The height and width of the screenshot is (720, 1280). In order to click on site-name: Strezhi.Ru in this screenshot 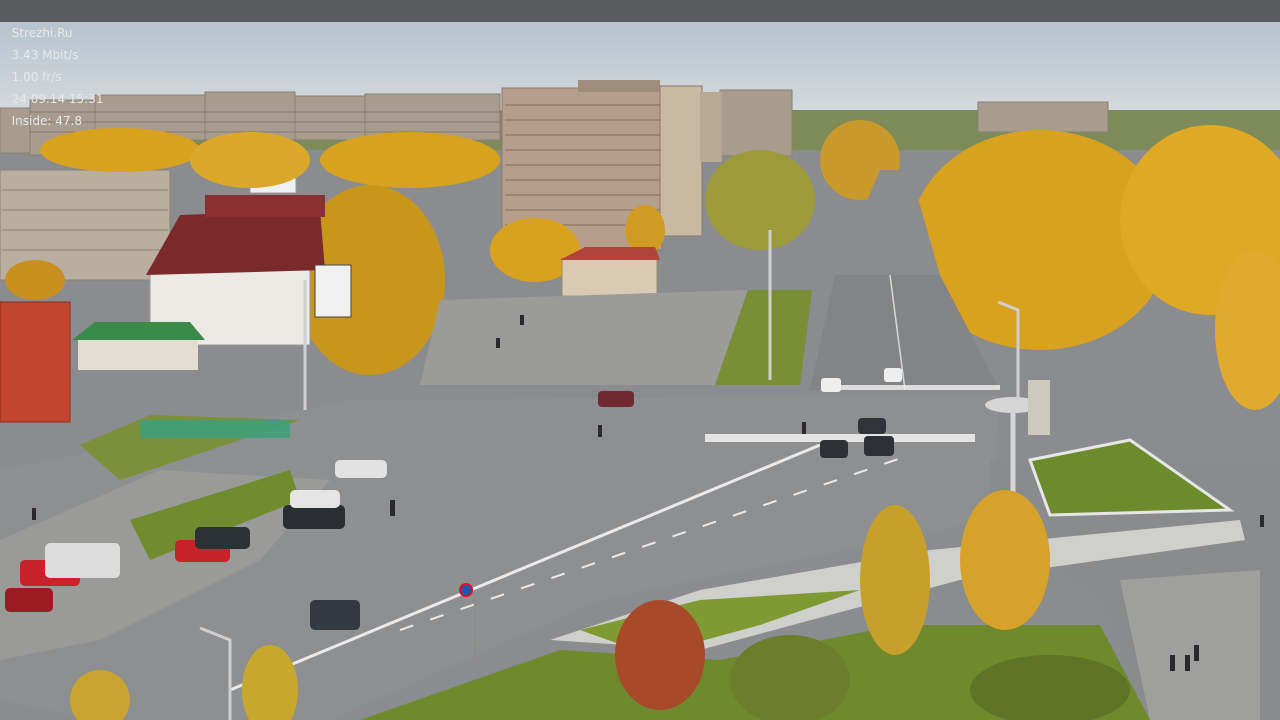, I will do `click(42, 33)`.